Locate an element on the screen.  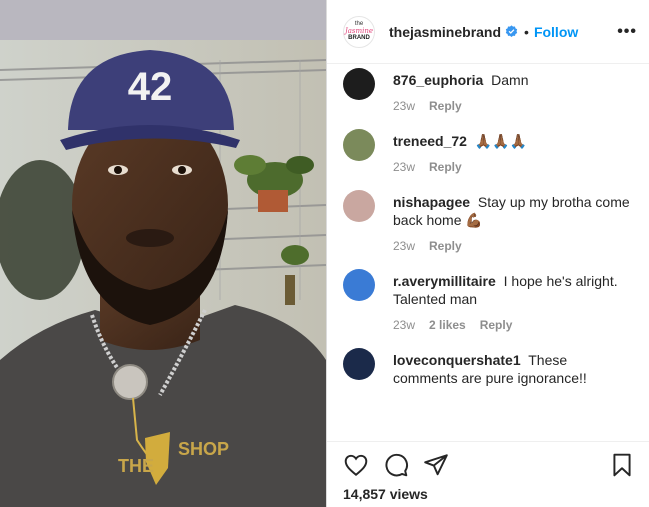
account-avatar: the Jasmine BRAND is located at coordinates (359, 31).